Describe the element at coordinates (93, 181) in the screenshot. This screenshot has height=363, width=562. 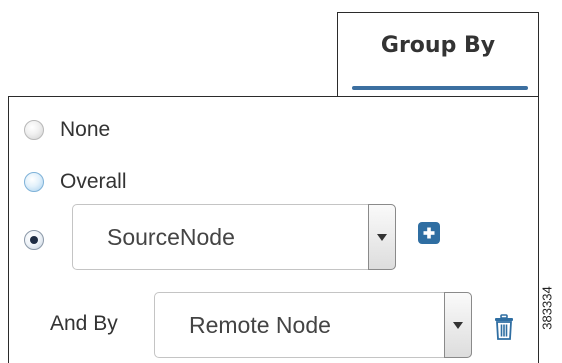
I see `radio-label-overall: Overall` at that location.